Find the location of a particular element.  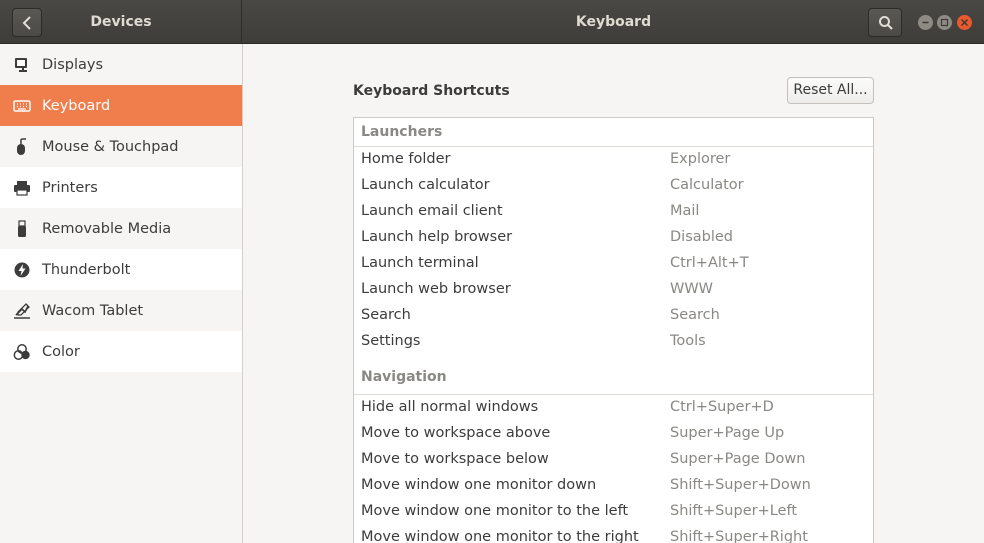

usb-icon is located at coordinates (22, 228).